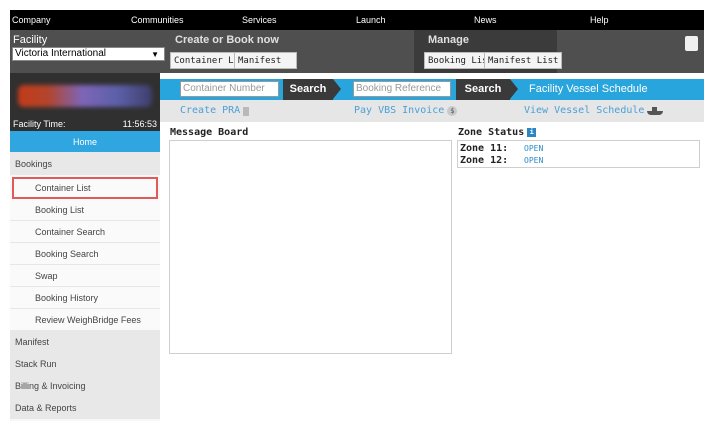 Image resolution: width=704 pixels, height=425 pixels. What do you see at coordinates (691, 43) in the screenshot?
I see `user-profile-icon` at bounding box center [691, 43].